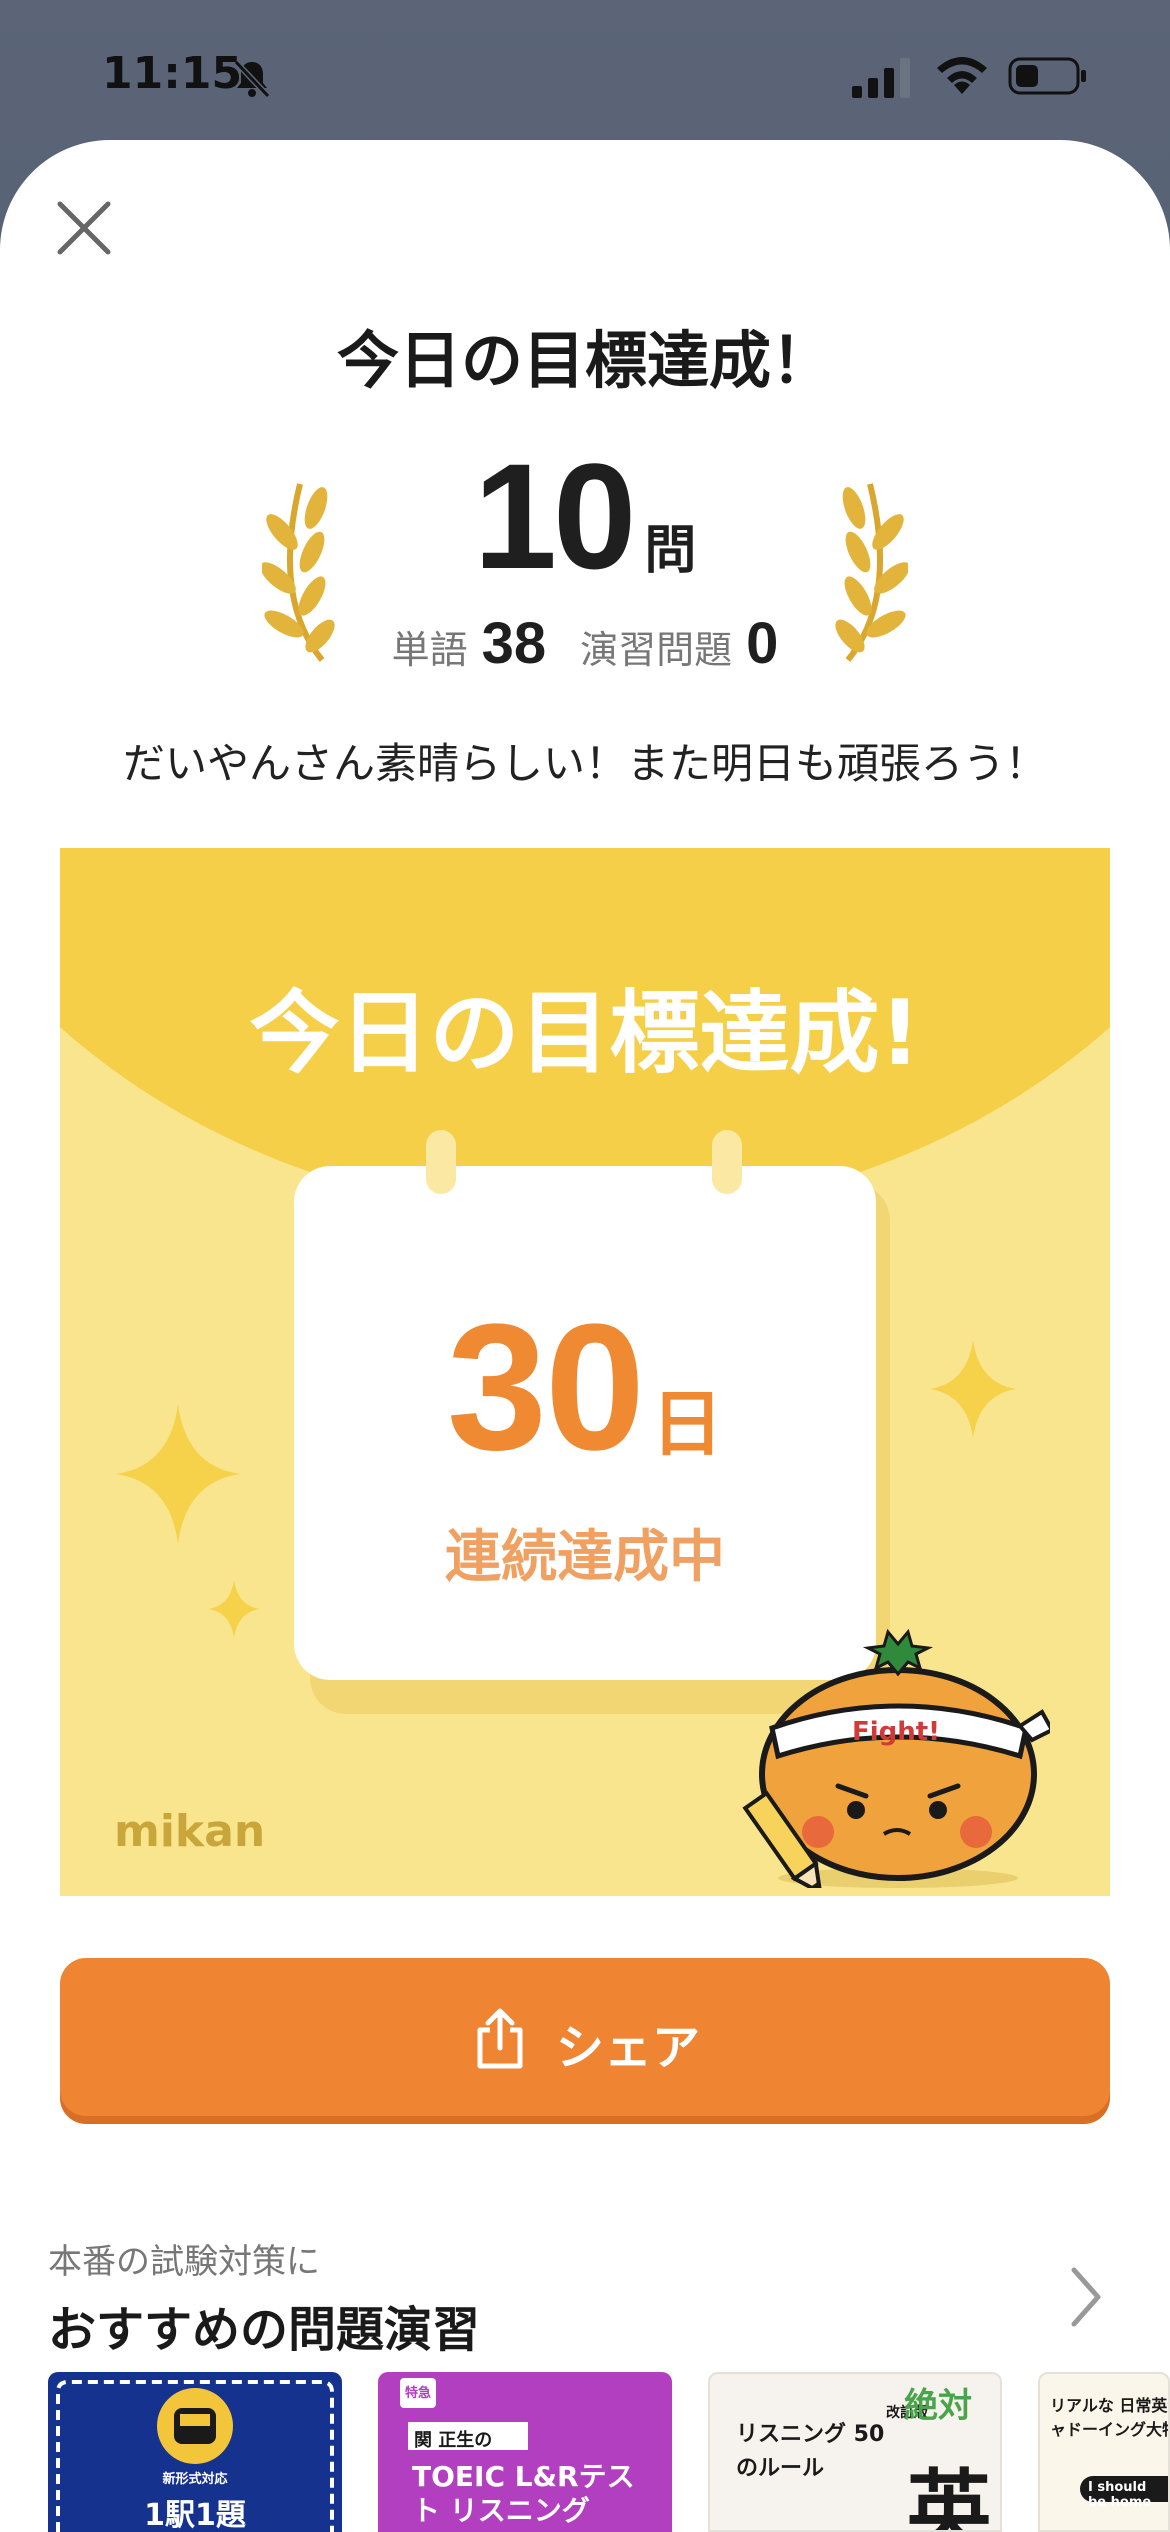  Describe the element at coordinates (500, 2038) in the screenshot. I see `share-icon` at that location.